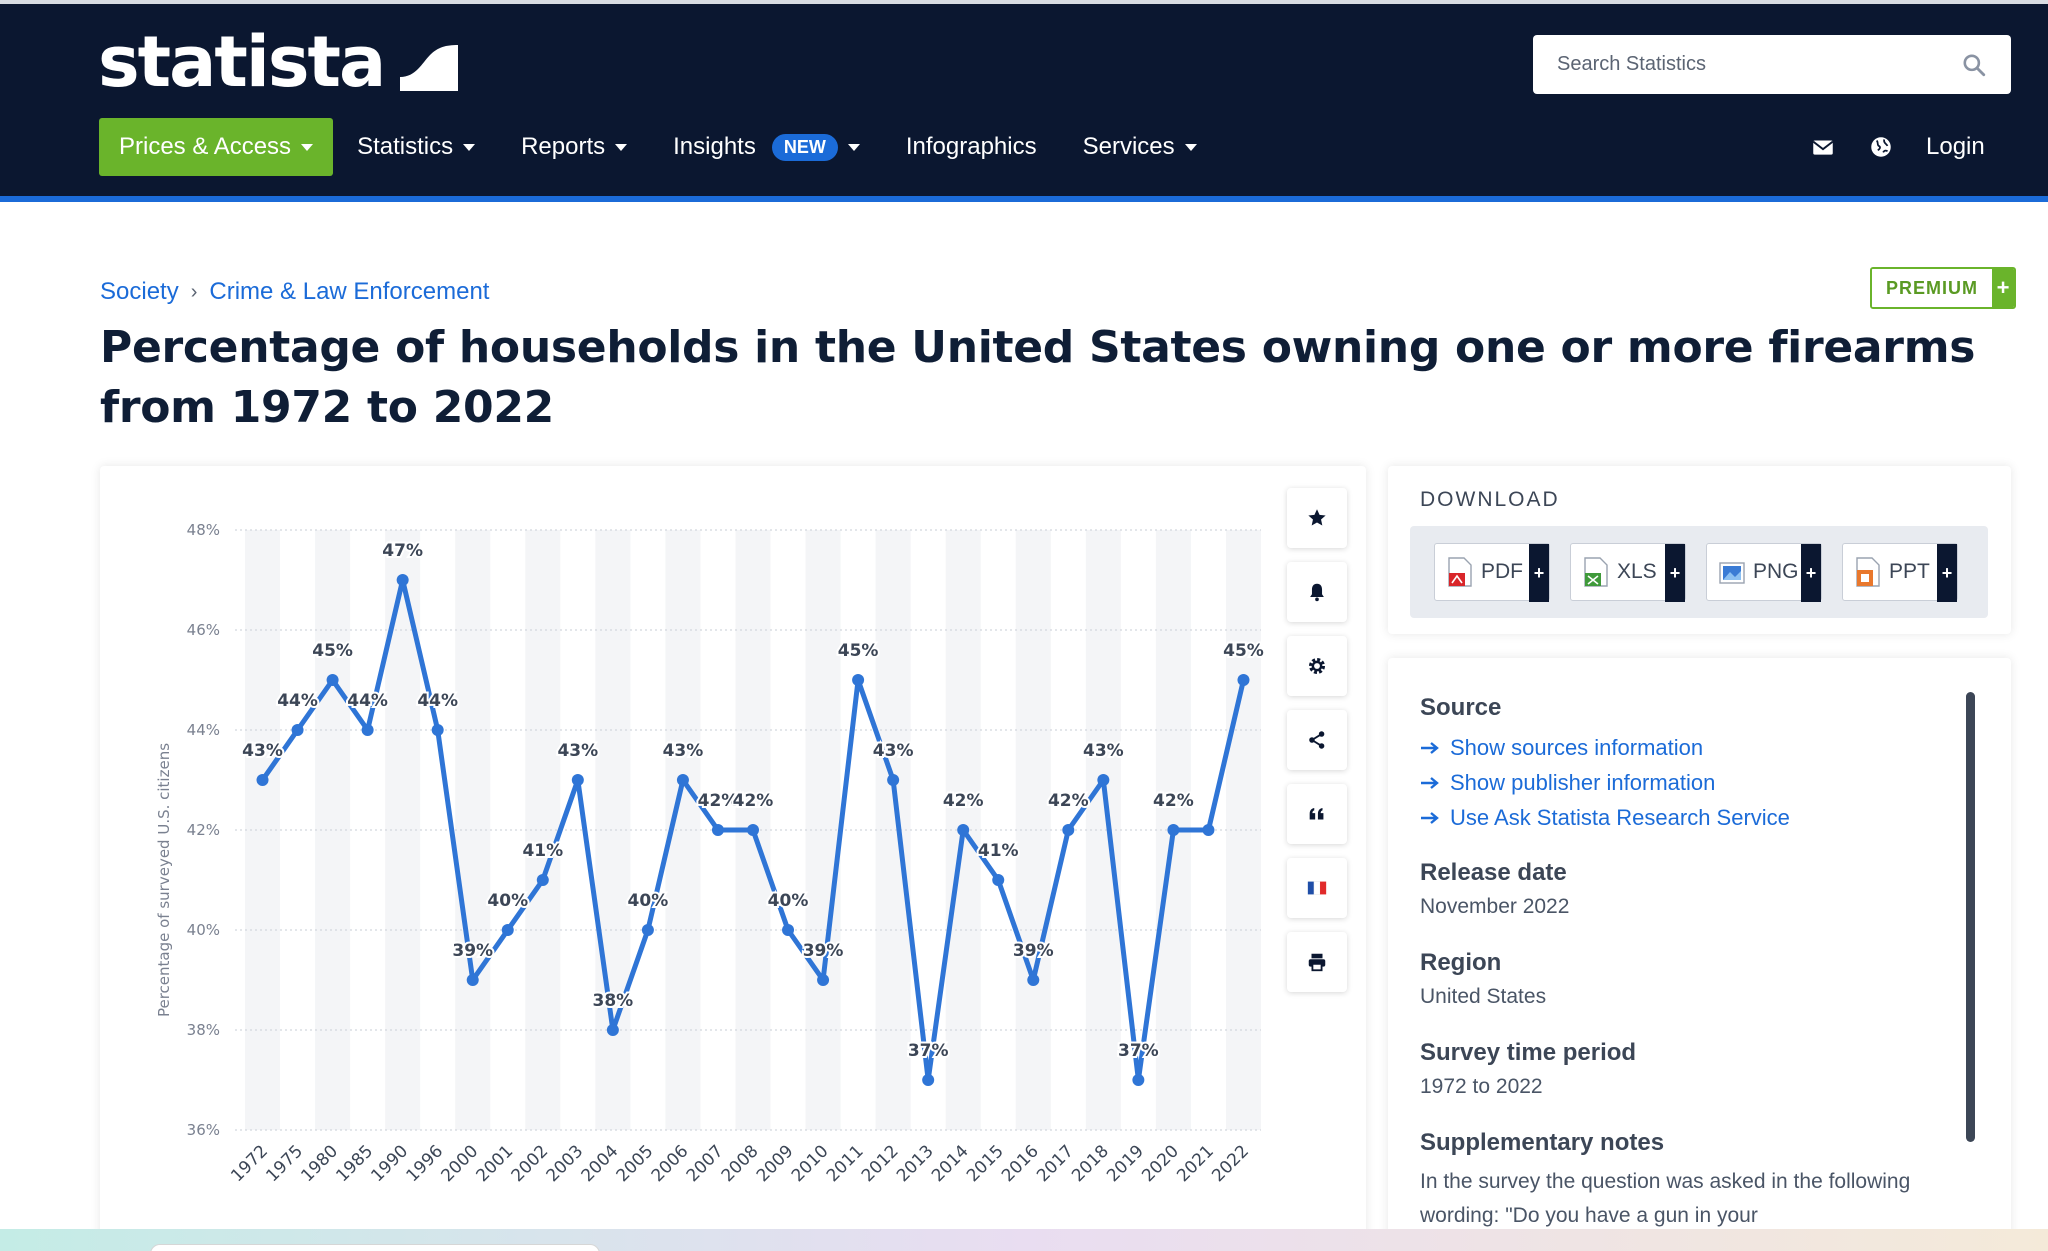 This screenshot has height=1251, width=2048. Describe the element at coordinates (1490, 499) in the screenshot. I see `download-title: DOWNLOAD` at that location.